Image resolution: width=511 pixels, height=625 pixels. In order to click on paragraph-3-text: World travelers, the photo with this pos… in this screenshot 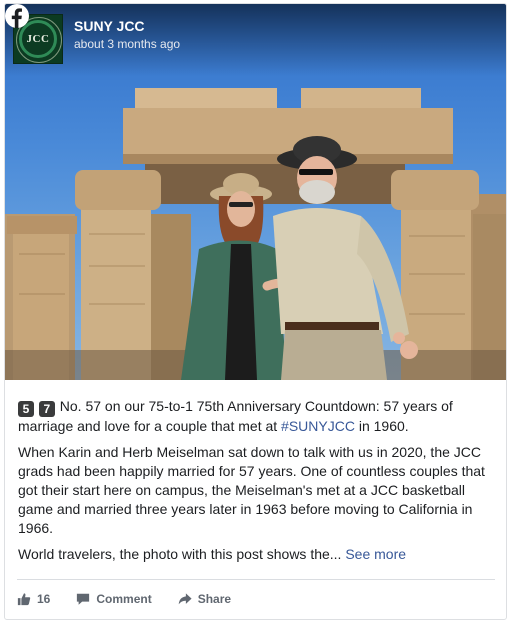, I will do `click(180, 554)`.